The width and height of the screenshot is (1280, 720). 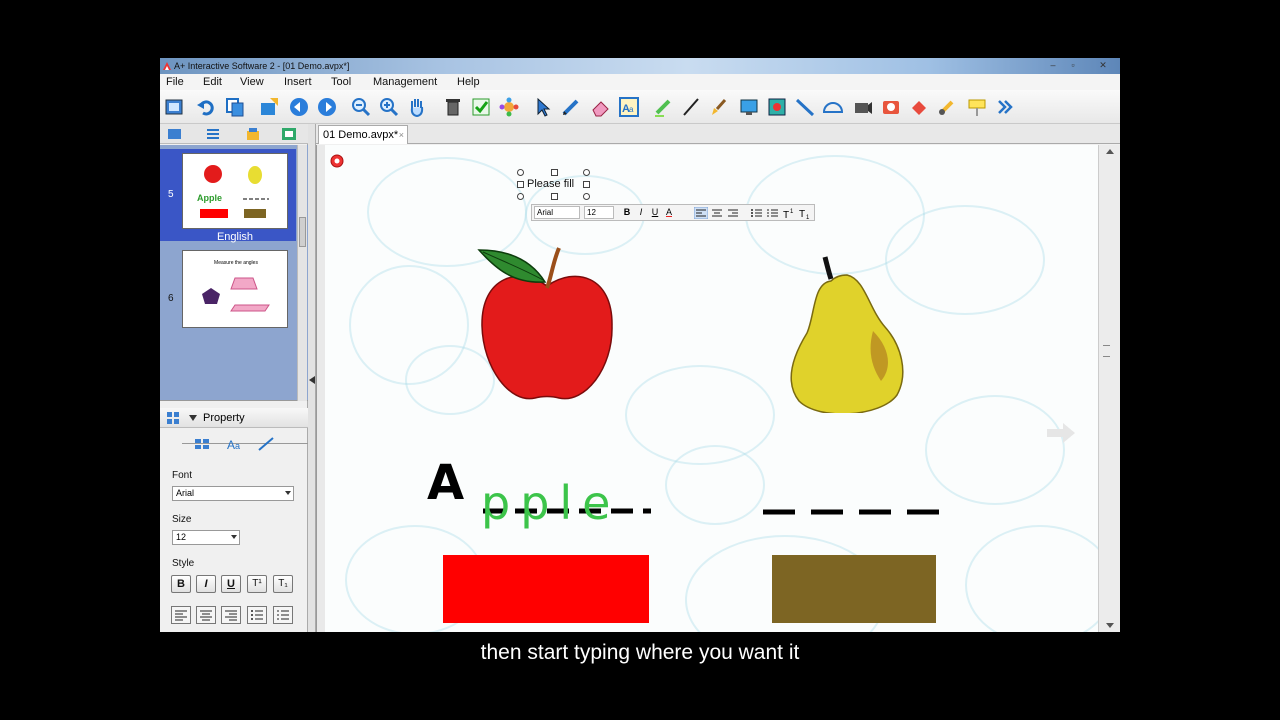 I want to click on line-tab-icon, so click(x=266, y=444).